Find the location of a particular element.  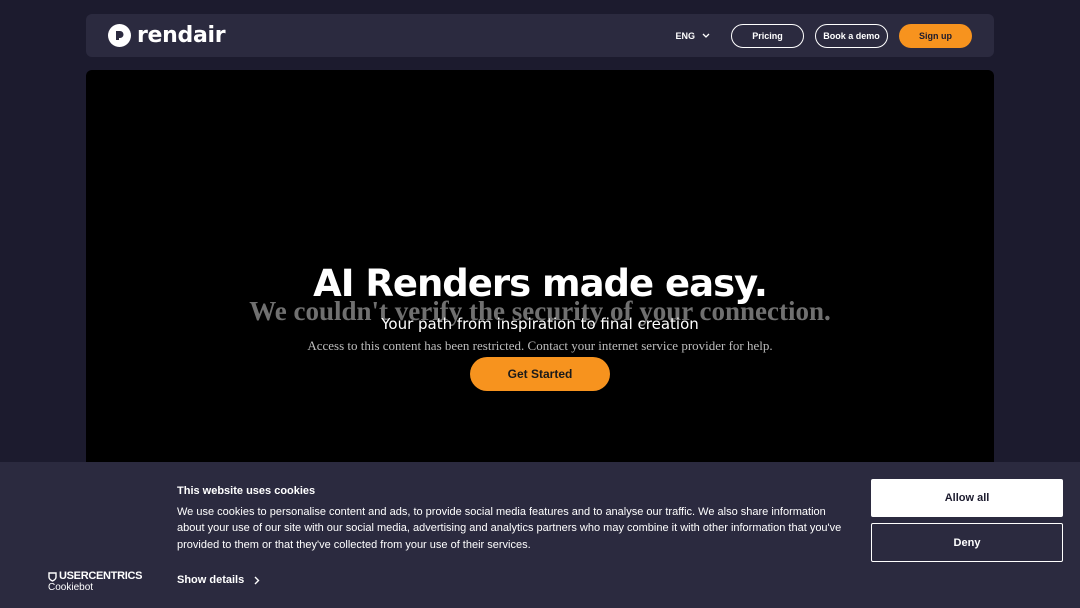

chevron-right-icon is located at coordinates (257, 580).